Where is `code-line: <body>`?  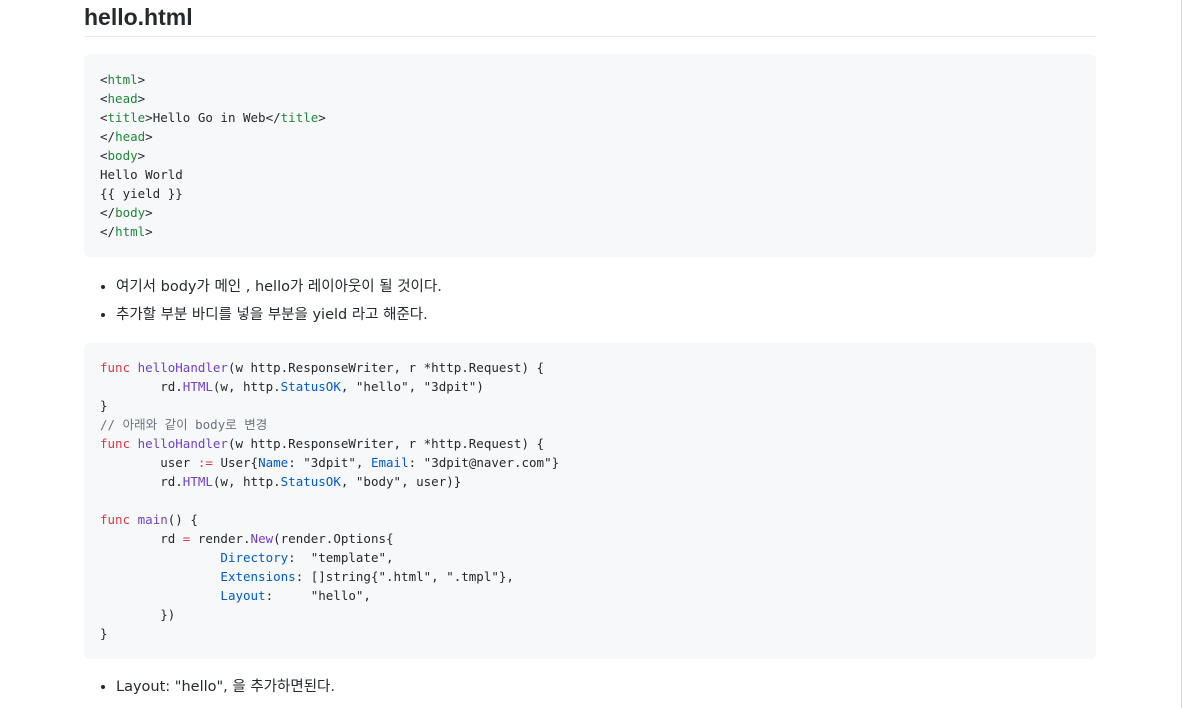
code-line: <body> is located at coordinates (123, 155).